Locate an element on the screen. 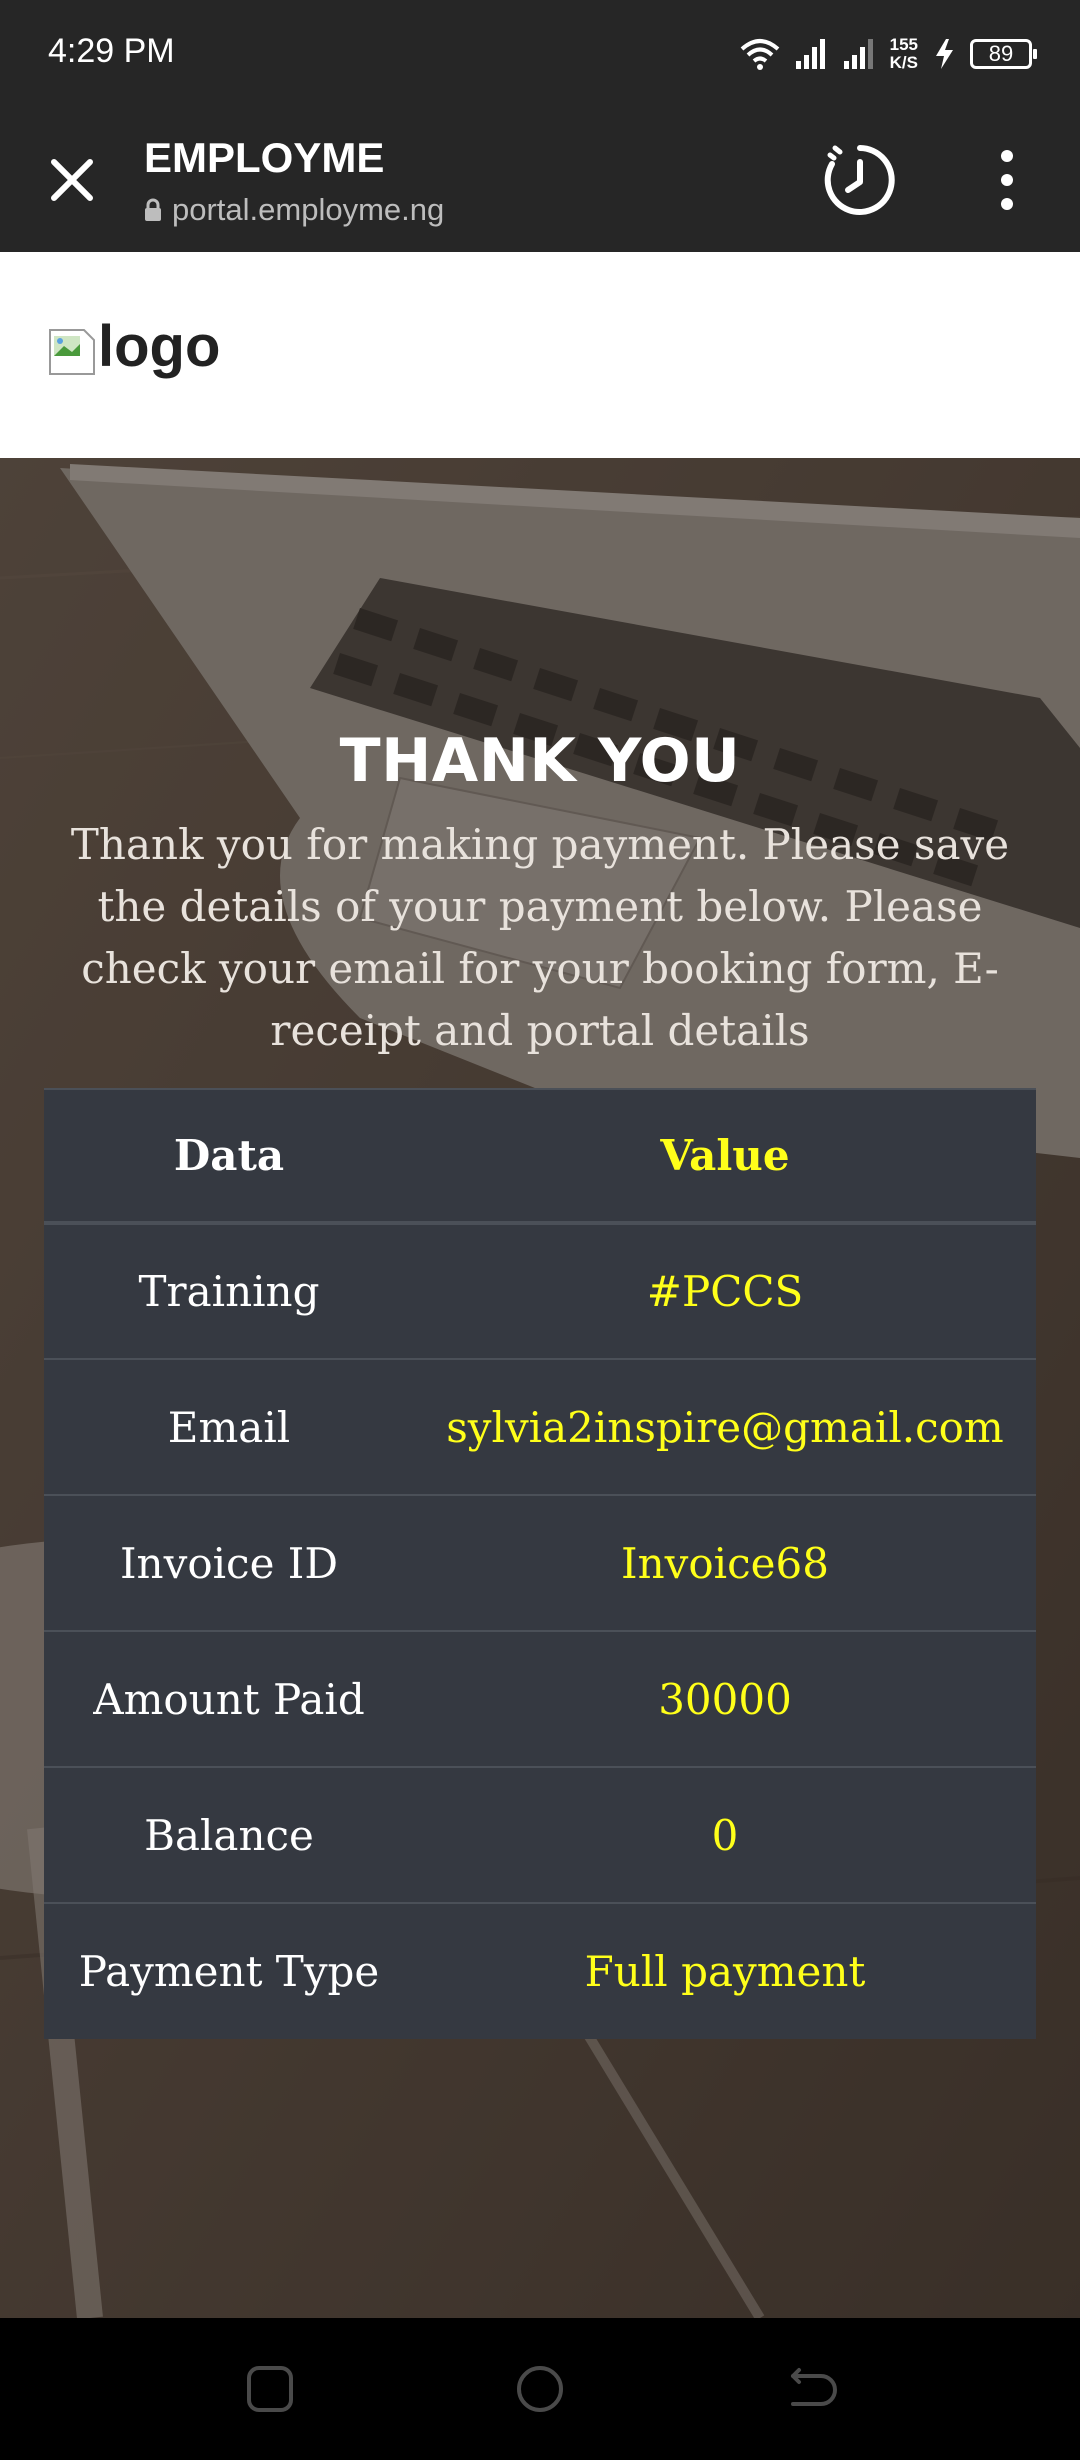 This screenshot has width=1080, height=2460. site-title: EMPLOYME is located at coordinates (264, 157).